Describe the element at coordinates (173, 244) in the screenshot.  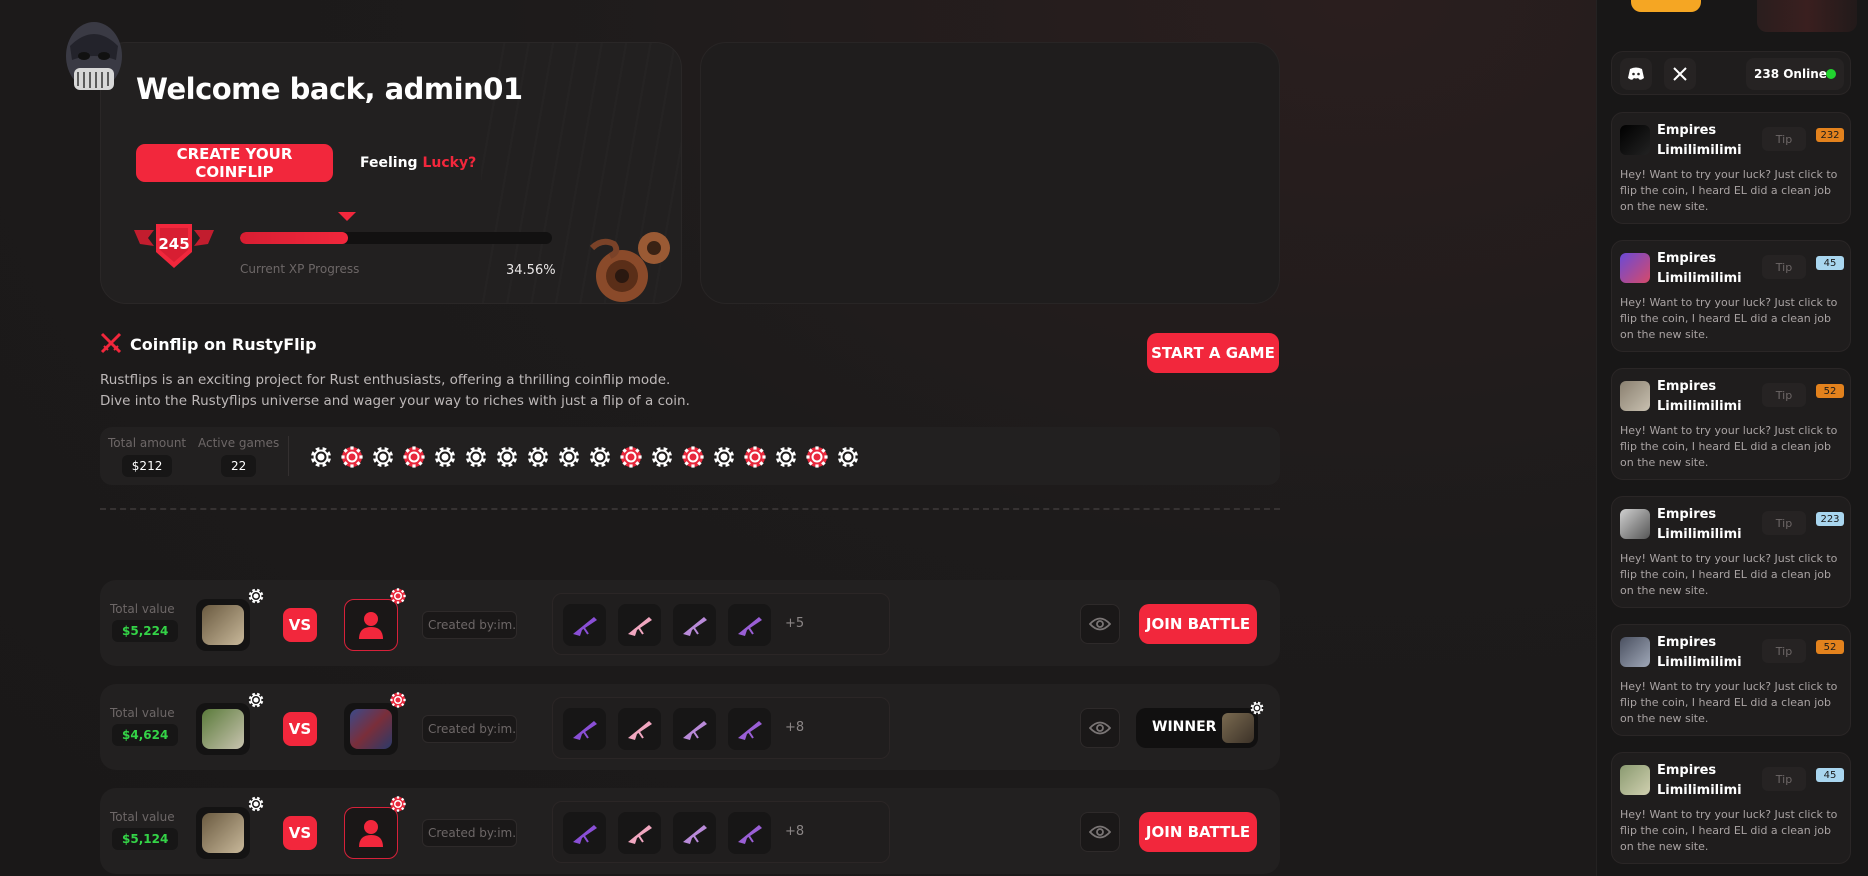
I see `level-number: 245` at that location.